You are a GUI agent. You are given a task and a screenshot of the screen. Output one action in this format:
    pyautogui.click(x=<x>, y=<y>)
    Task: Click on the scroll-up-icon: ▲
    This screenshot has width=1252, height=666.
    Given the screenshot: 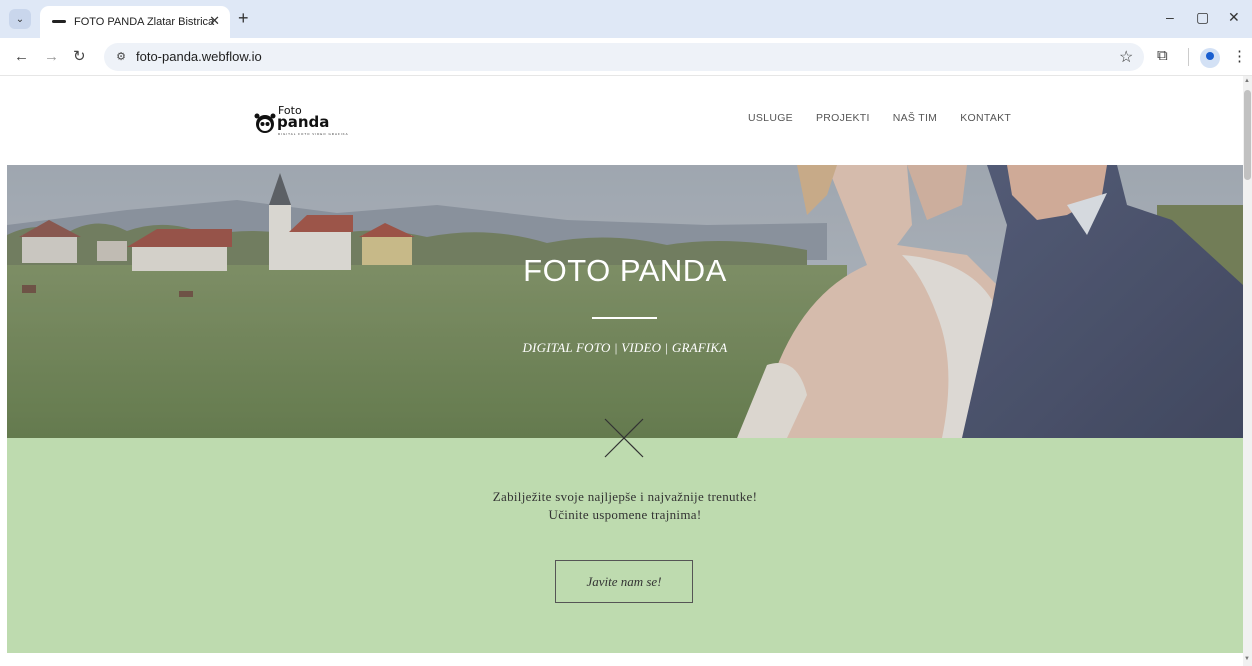 What is the action you would take?
    pyautogui.click(x=1247, y=81)
    